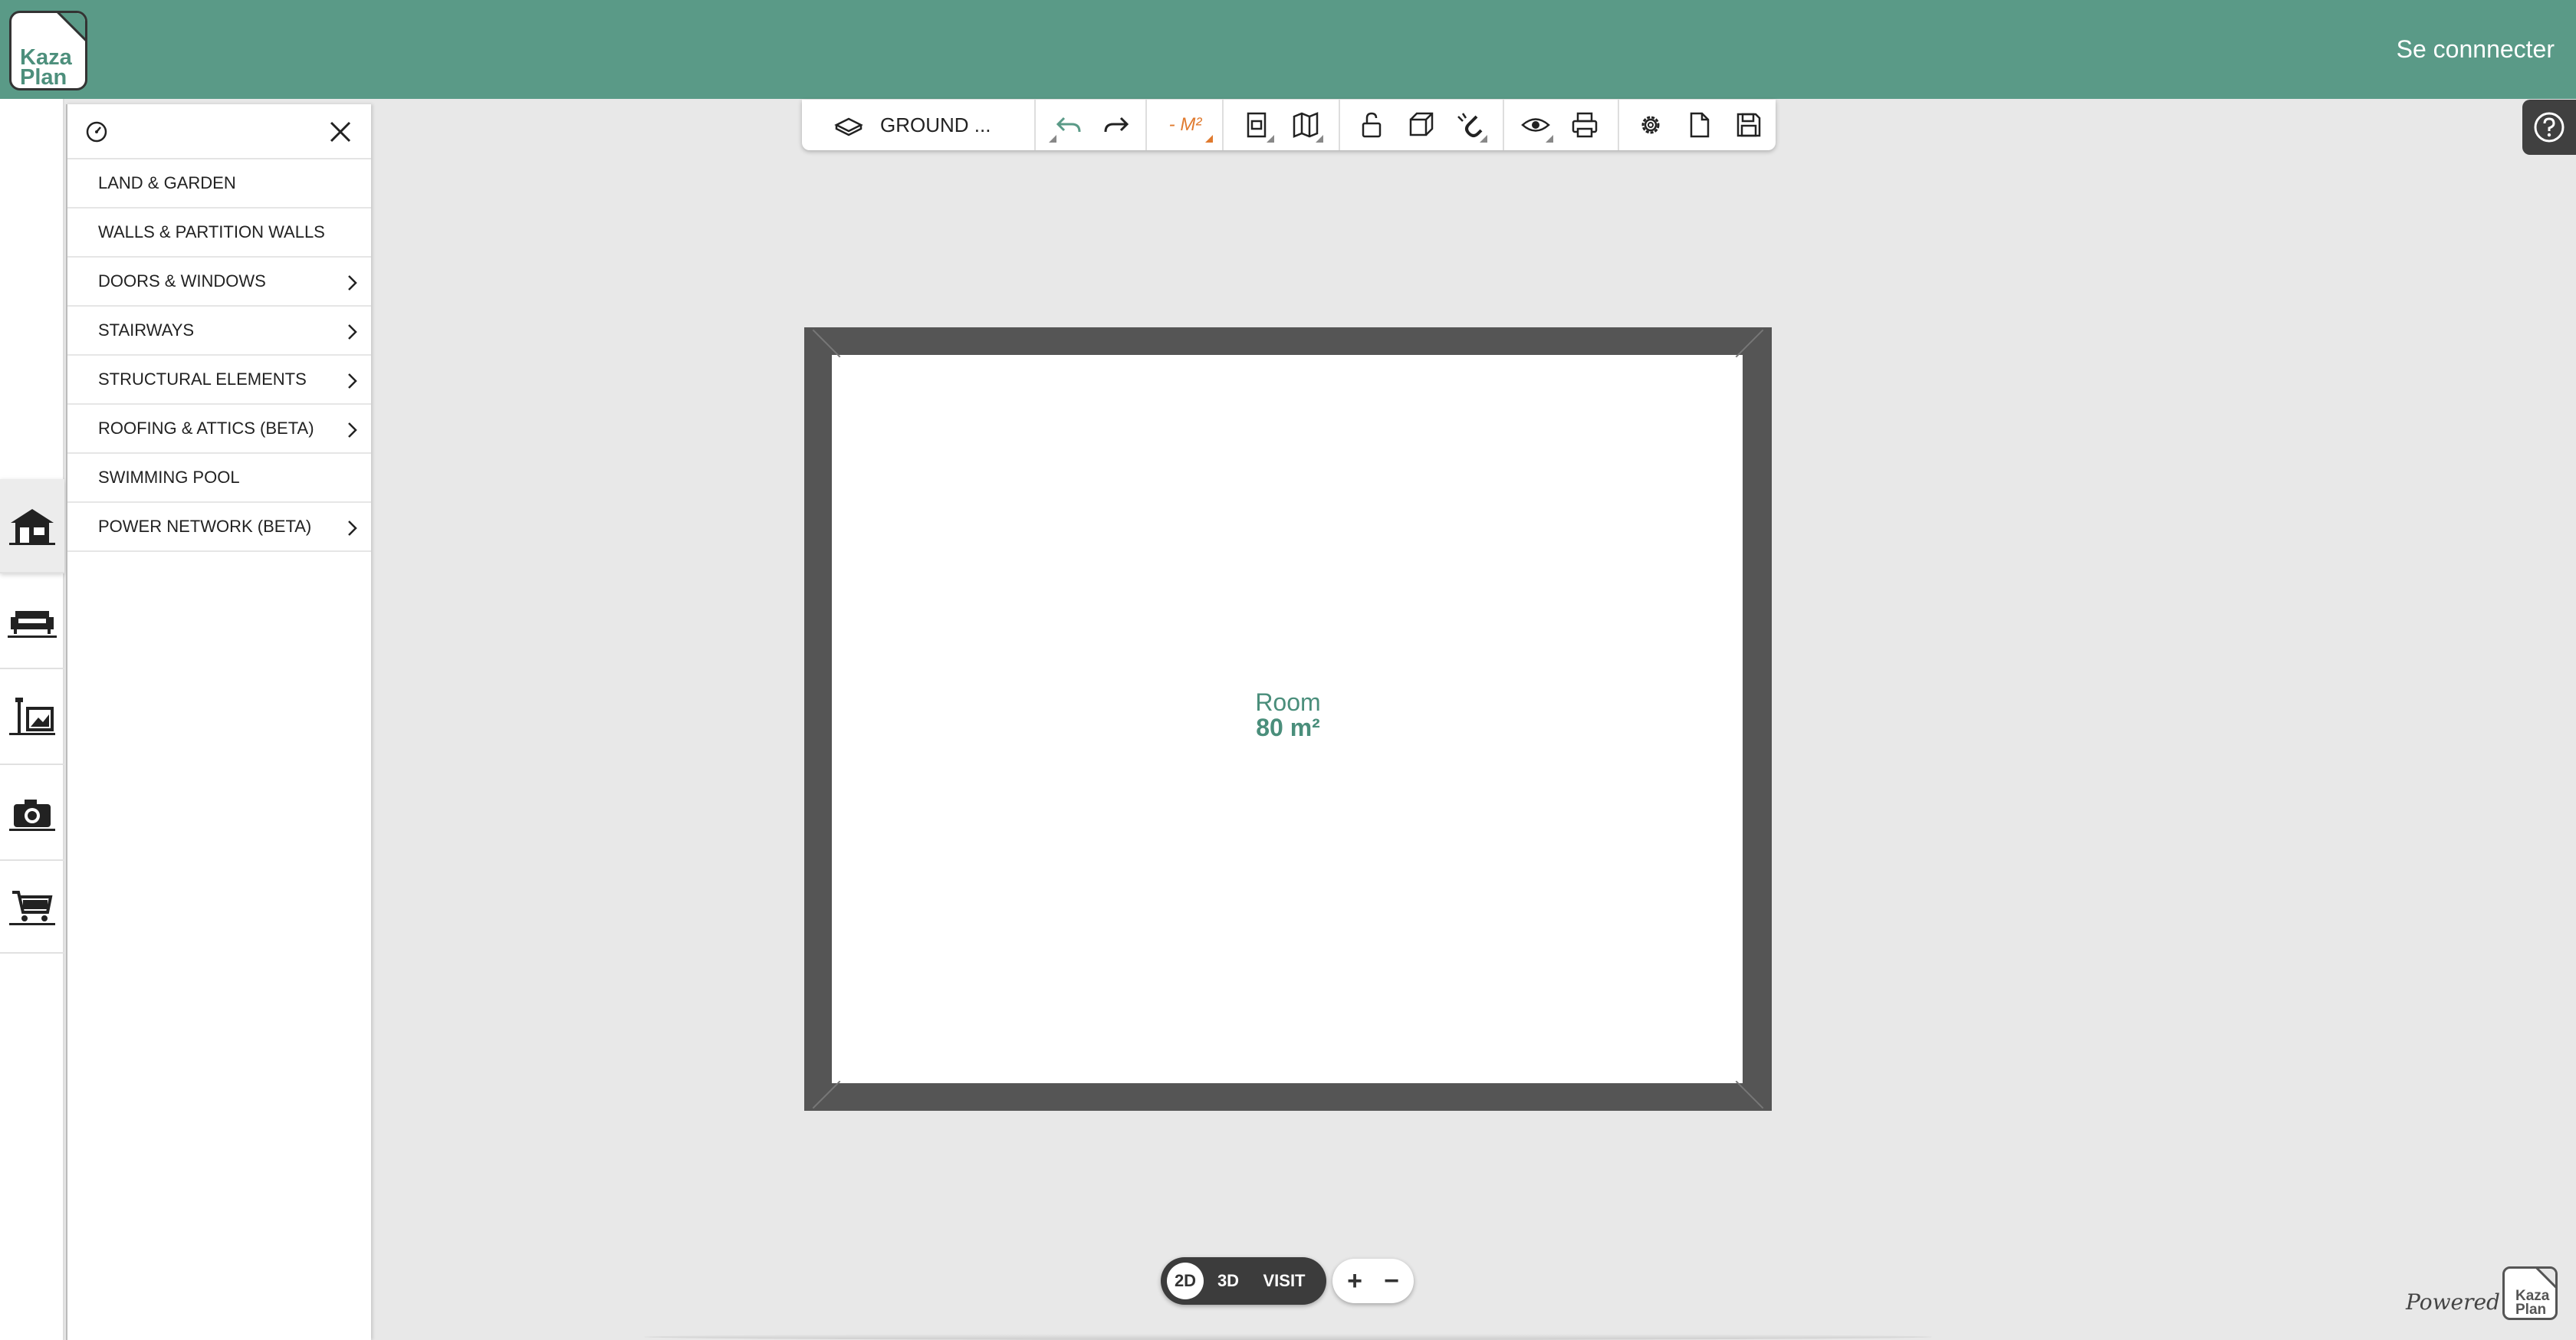 The width and height of the screenshot is (2576, 1340). Describe the element at coordinates (169, 477) in the screenshot. I see `menu-item-label: SWIMMING POOL` at that location.